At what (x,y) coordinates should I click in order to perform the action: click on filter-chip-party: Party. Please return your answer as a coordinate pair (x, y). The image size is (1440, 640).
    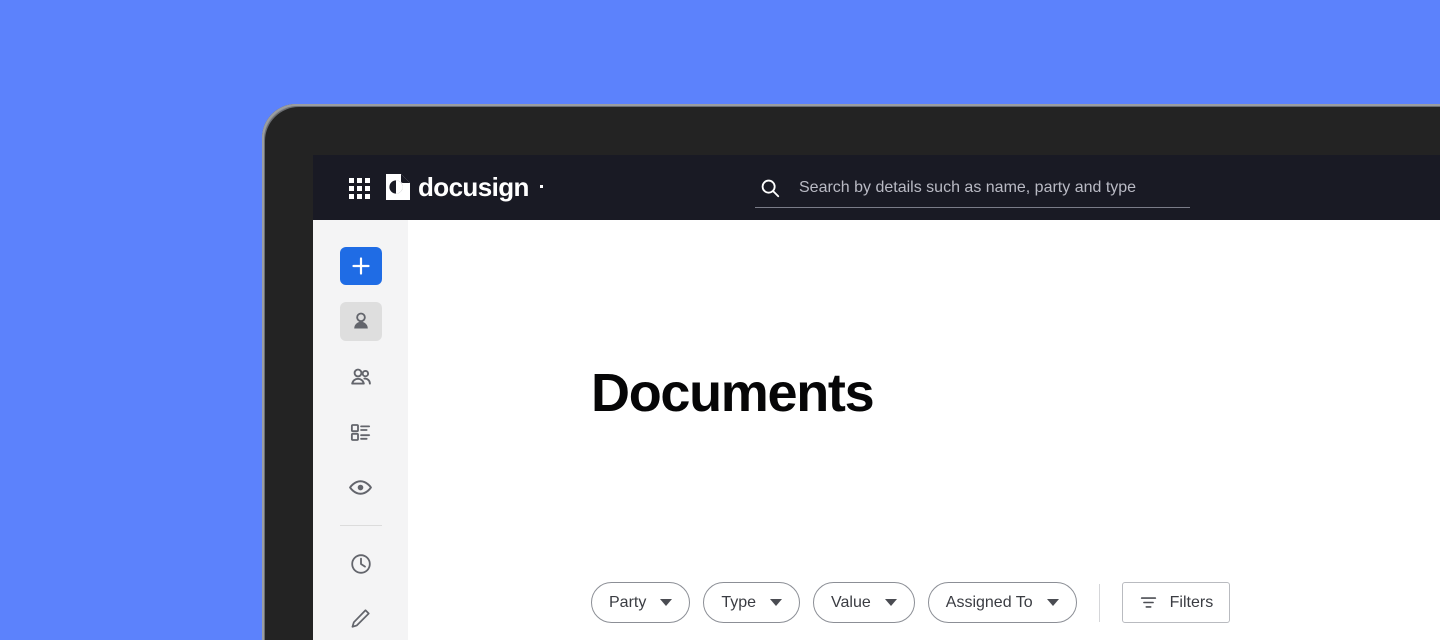
    Looking at the image, I should click on (641, 602).